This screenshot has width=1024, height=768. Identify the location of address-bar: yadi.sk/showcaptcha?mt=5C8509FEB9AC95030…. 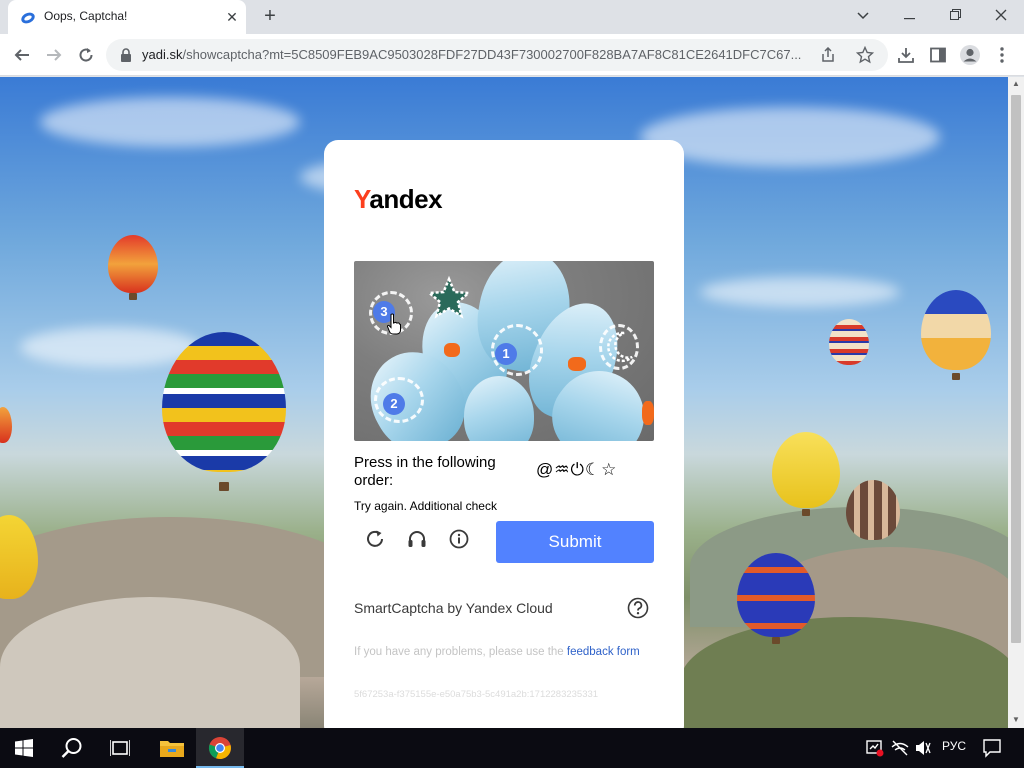
(497, 55).